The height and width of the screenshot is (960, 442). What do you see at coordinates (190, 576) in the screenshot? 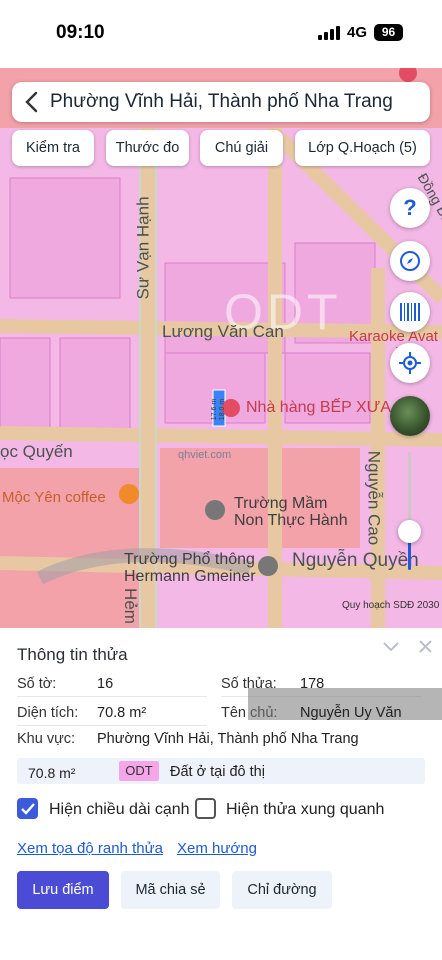
I see `school-label-2b: Hermann Gmeiner` at bounding box center [190, 576].